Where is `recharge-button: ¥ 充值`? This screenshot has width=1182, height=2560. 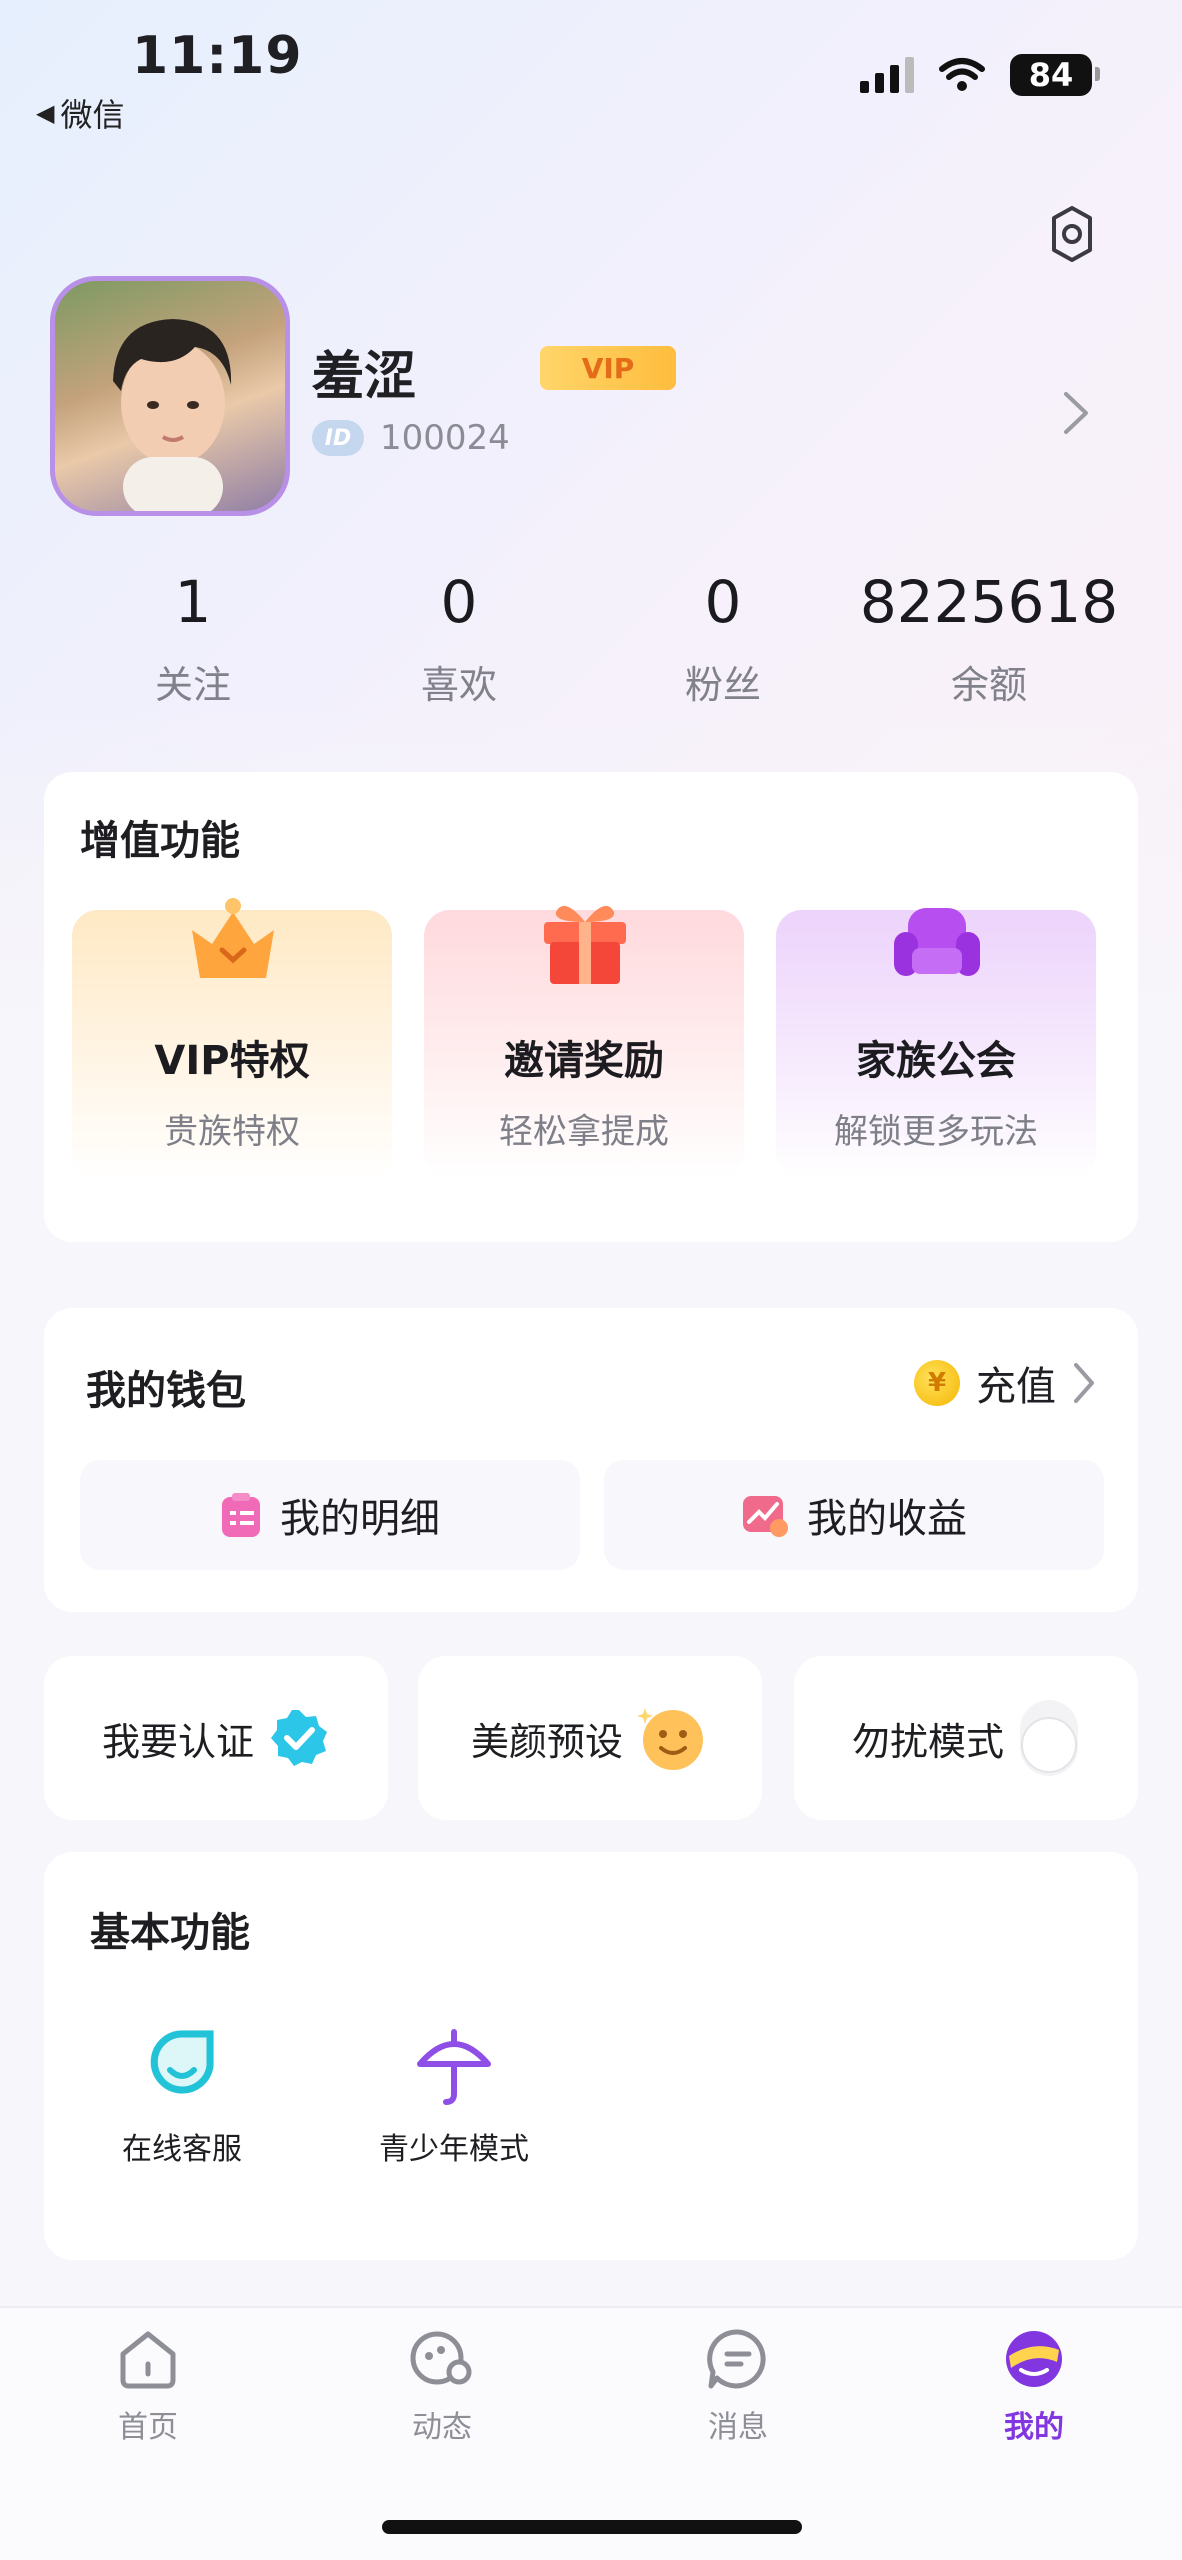 recharge-button: ¥ 充值 is located at coordinates (1005, 1383).